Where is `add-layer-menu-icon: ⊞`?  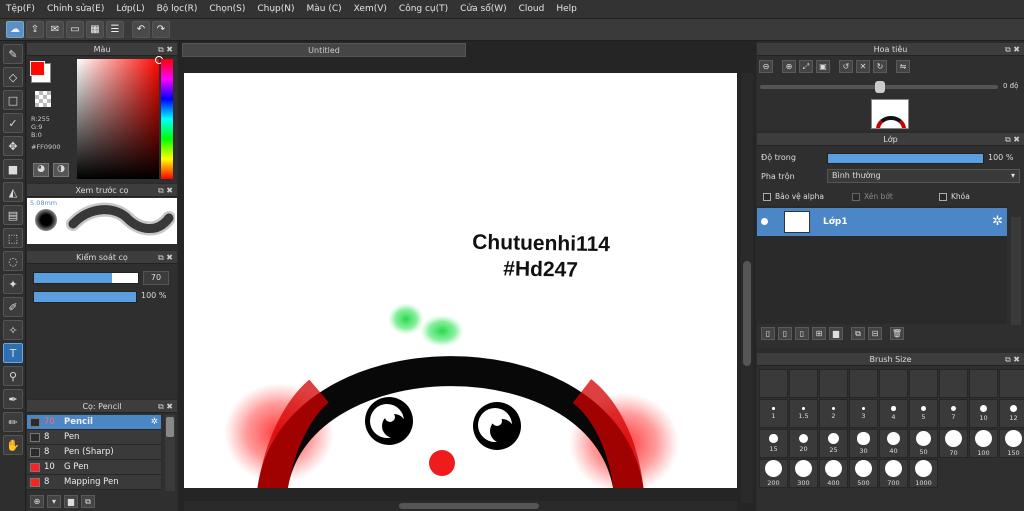 add-layer-menu-icon: ⊞ is located at coordinates (819, 333).